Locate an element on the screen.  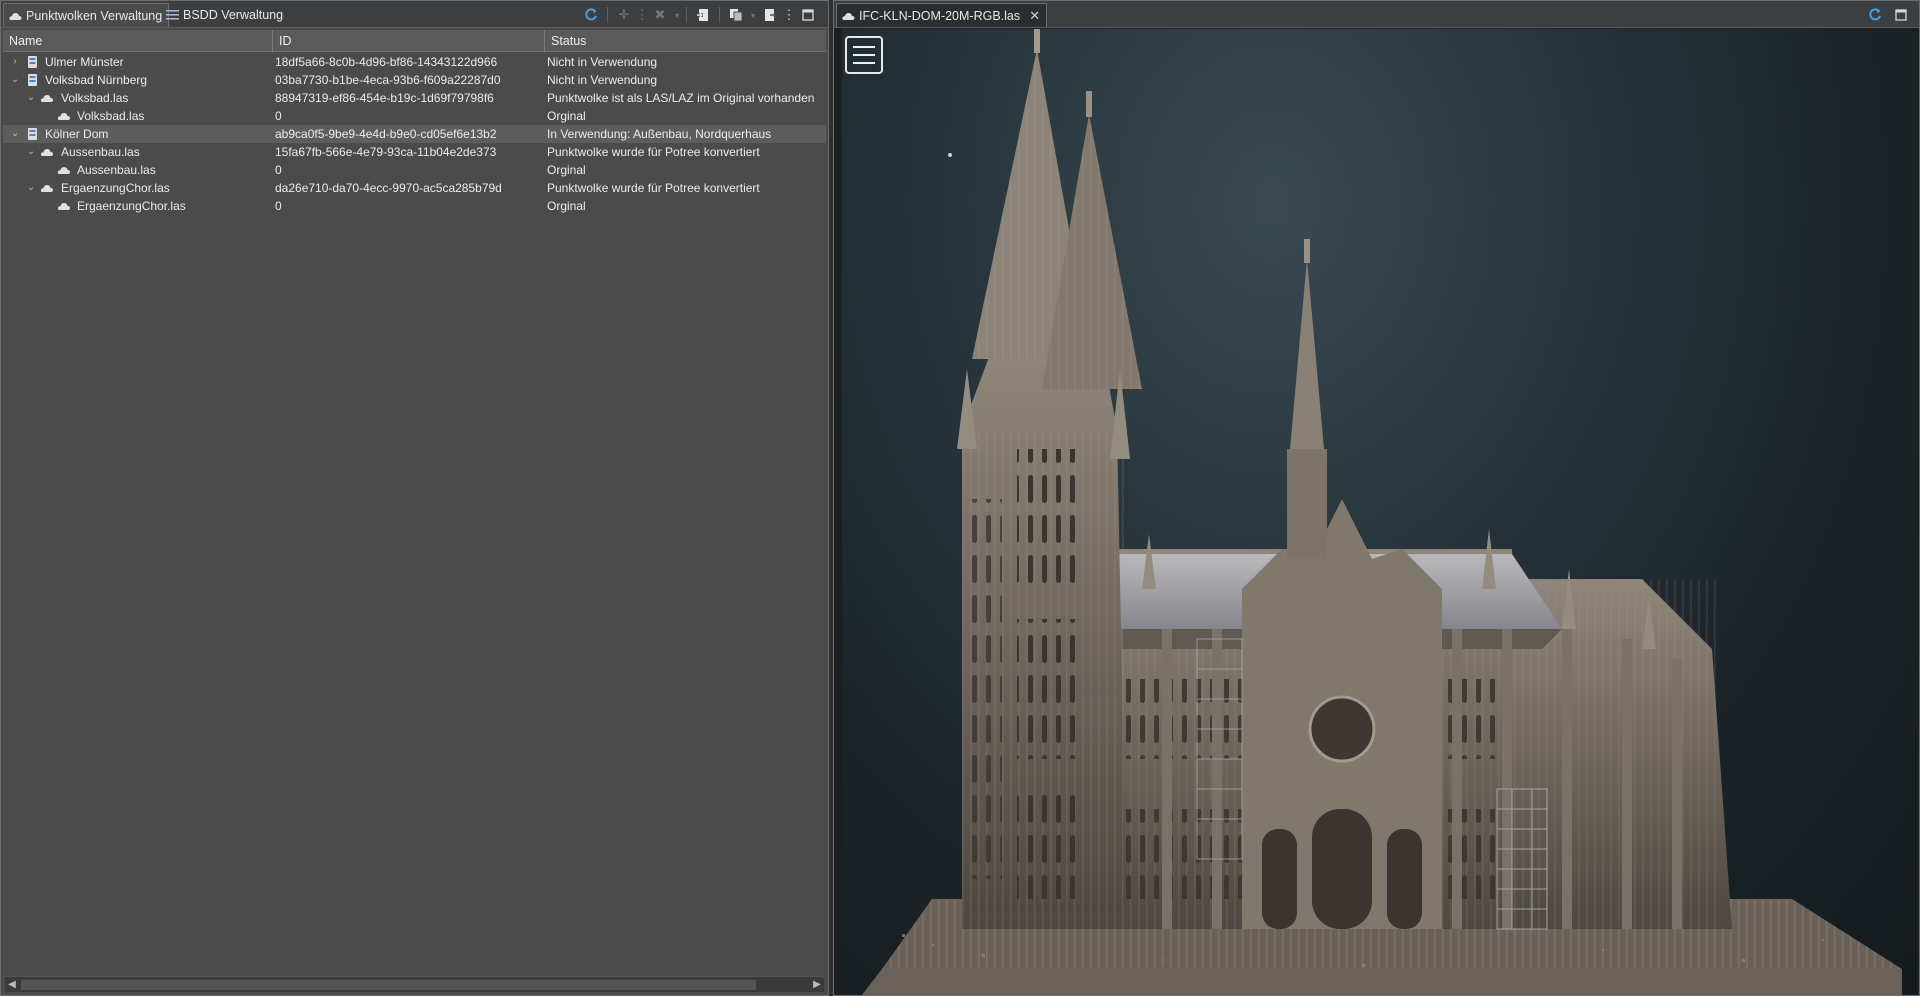
node-id: 15fa67fb-566e-4e79-93ca-11b04e2de373 is located at coordinates (386, 152).